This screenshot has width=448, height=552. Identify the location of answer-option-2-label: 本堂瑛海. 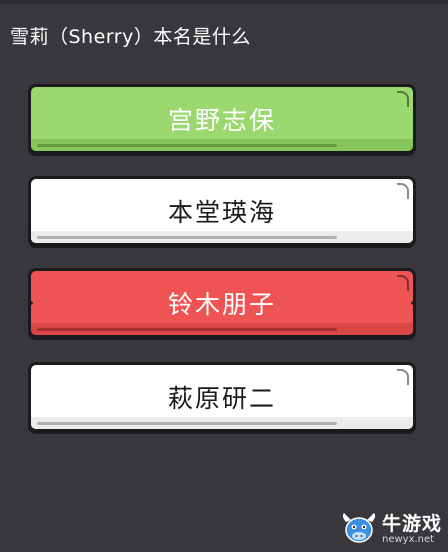
(221, 212).